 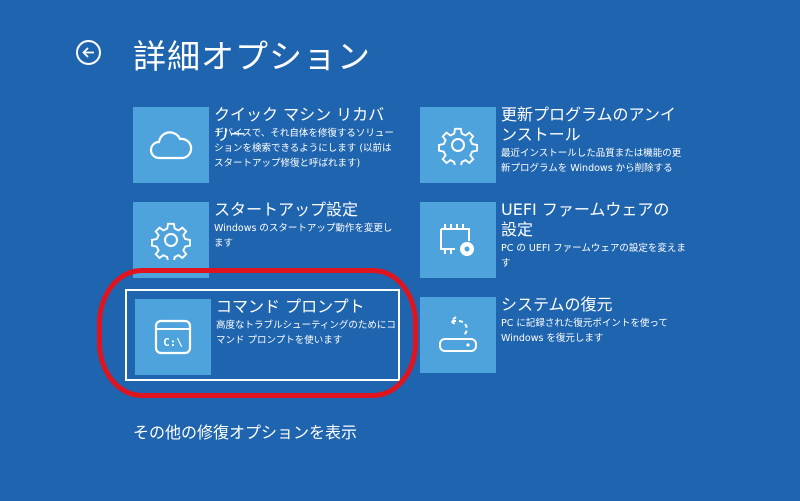 I want to click on option-title: UEFI ファームウェアの設定, so click(x=585, y=219).